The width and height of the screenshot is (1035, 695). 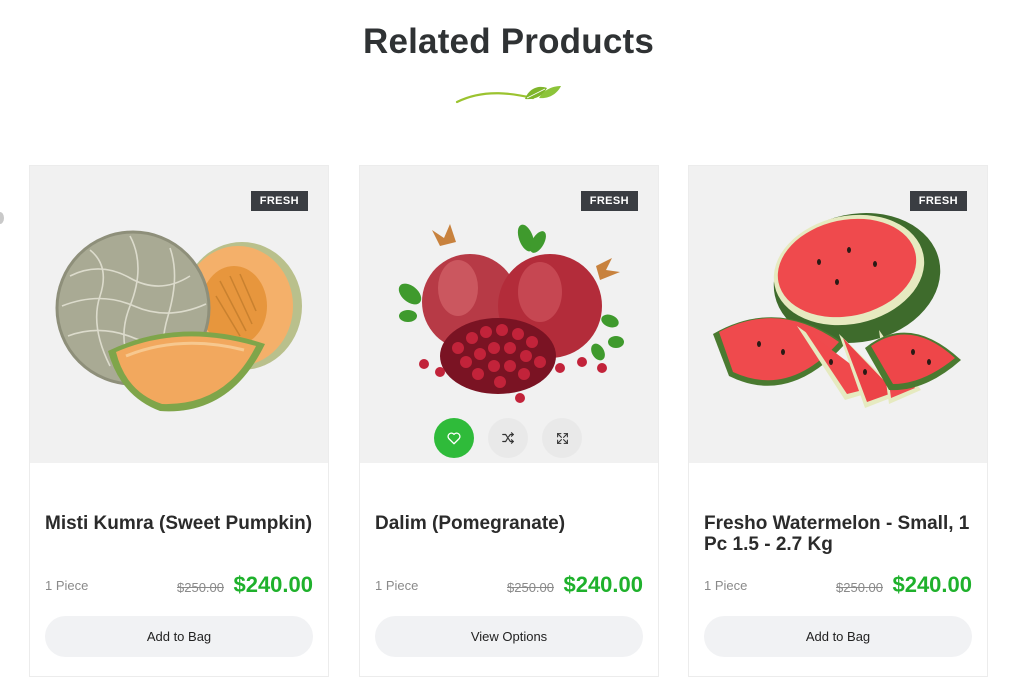 What do you see at coordinates (510, 523) in the screenshot?
I see `product-name: Dalim (Pomegranate)` at bounding box center [510, 523].